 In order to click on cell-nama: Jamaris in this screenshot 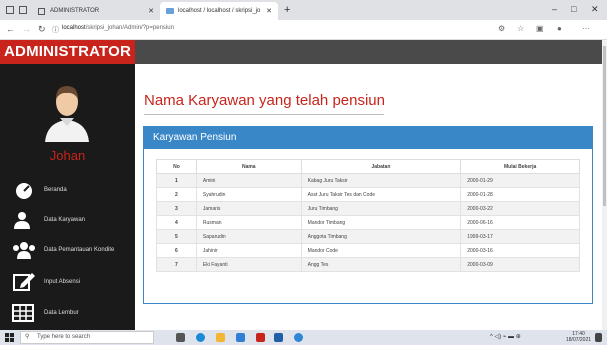, I will do `click(248, 208)`.